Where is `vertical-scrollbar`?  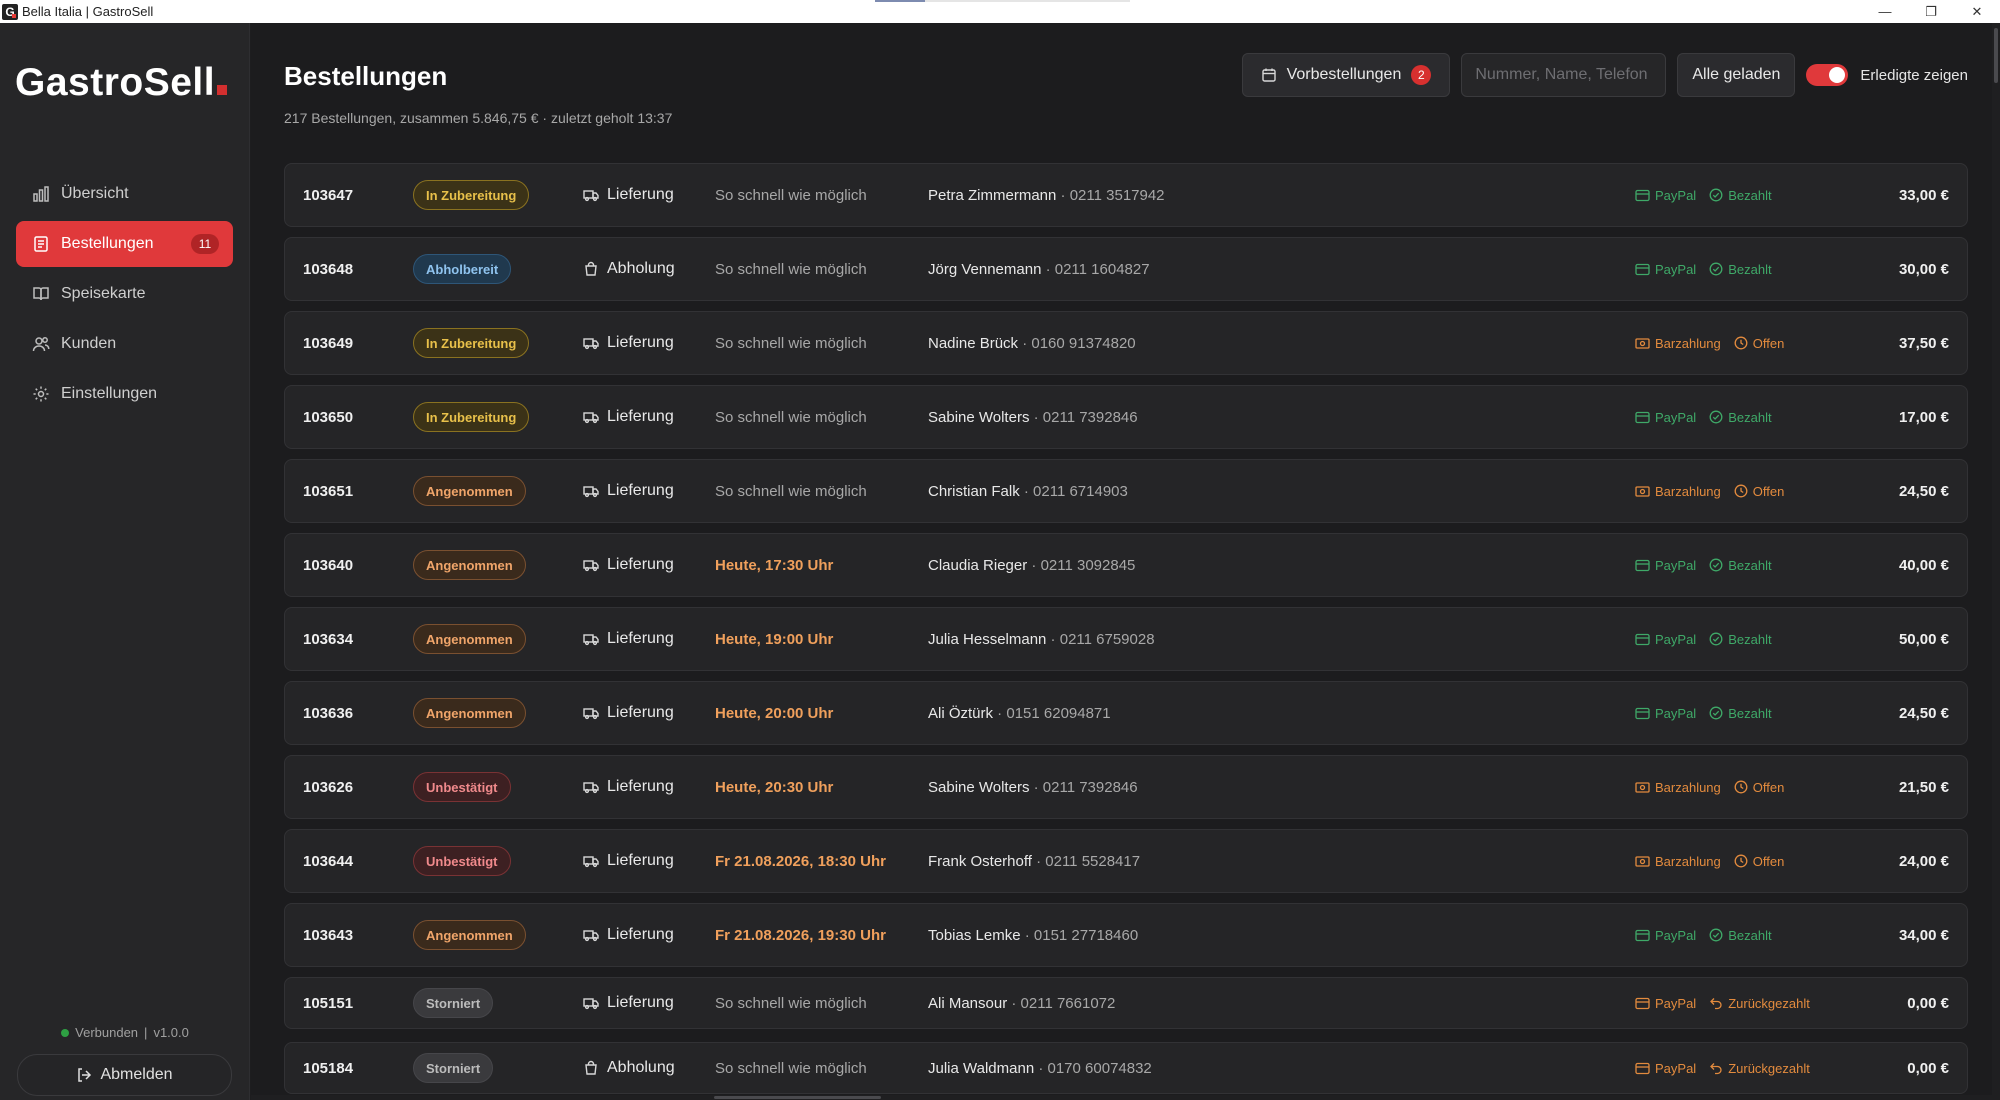 vertical-scrollbar is located at coordinates (1996, 561).